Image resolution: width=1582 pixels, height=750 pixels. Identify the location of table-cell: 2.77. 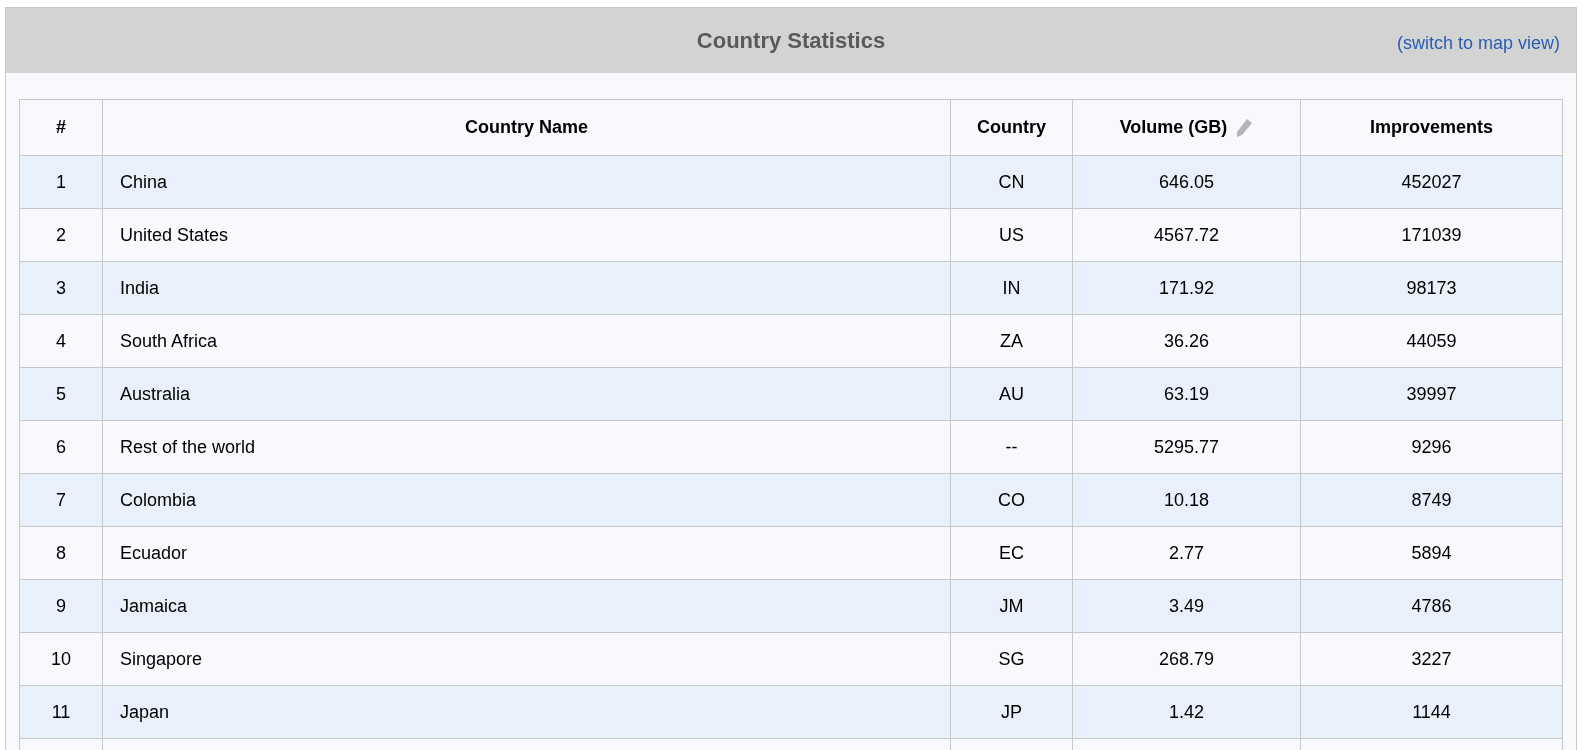
(1186, 553).